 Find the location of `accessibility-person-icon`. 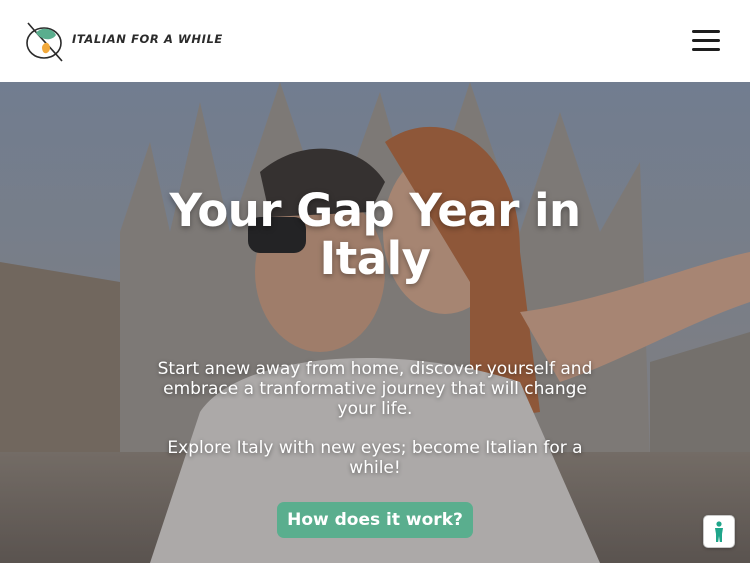

accessibility-person-icon is located at coordinates (719, 531).